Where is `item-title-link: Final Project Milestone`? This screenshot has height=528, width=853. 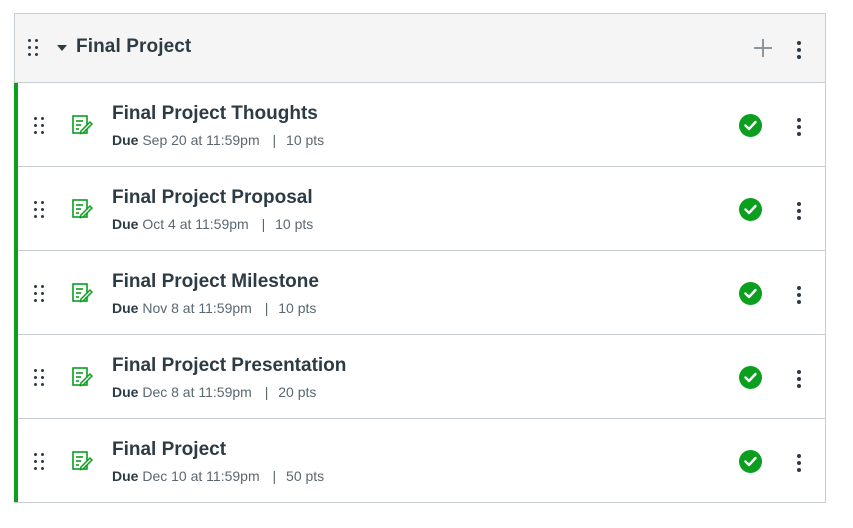
item-title-link: Final Project Milestone is located at coordinates (215, 282).